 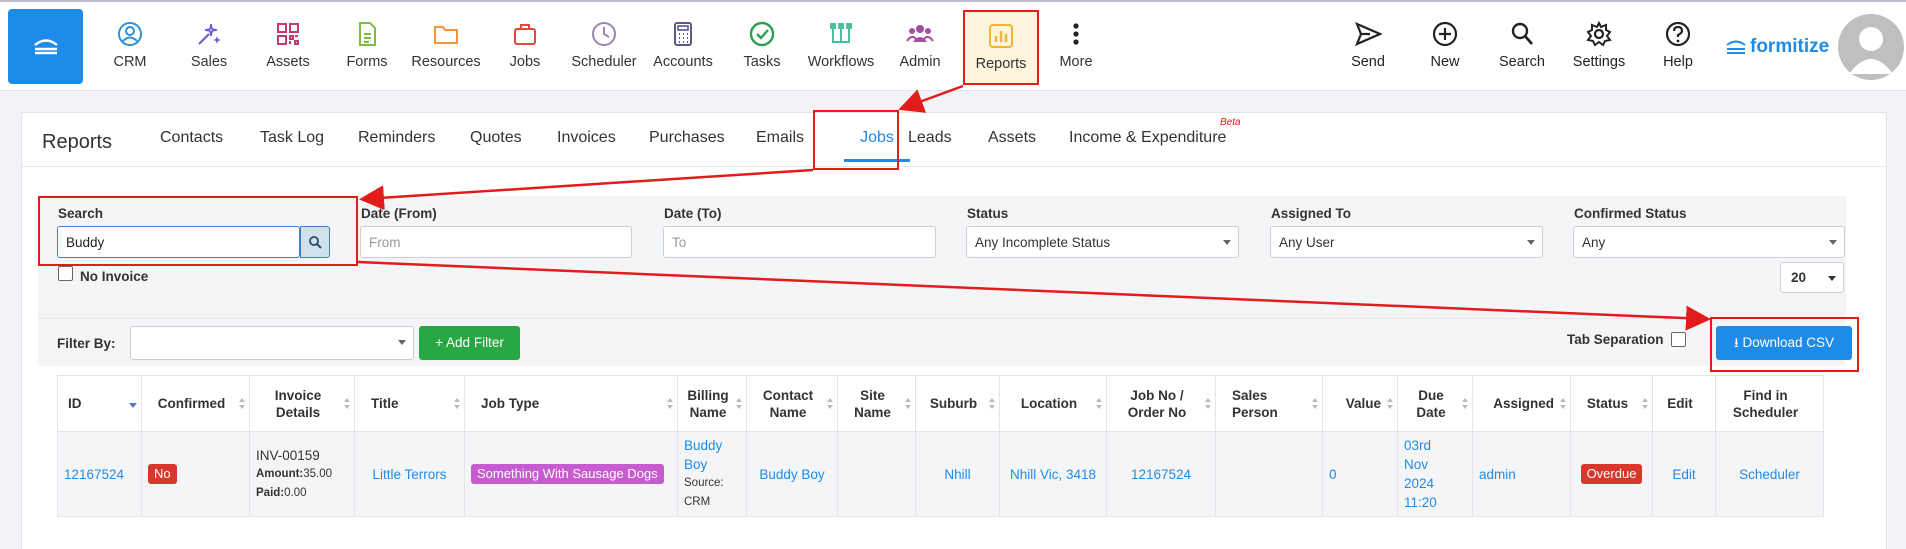 I want to click on cell-job-no: 12167524, so click(x=1161, y=474).